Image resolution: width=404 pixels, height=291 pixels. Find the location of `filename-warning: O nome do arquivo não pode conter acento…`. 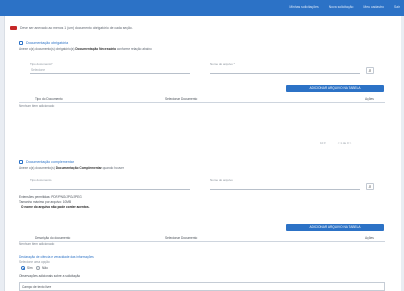

filename-warning: O nome do arquivo não pode conter acento… is located at coordinates (55, 207).